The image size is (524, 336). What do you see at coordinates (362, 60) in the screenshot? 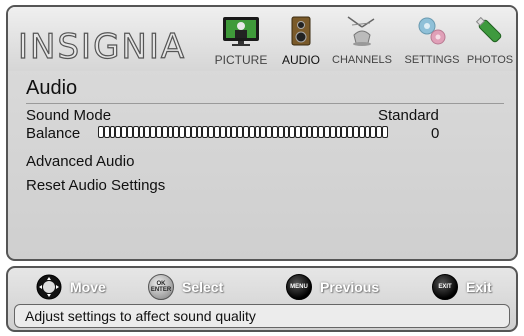
I see `tab-channels-label: CHANNELS` at bounding box center [362, 60].